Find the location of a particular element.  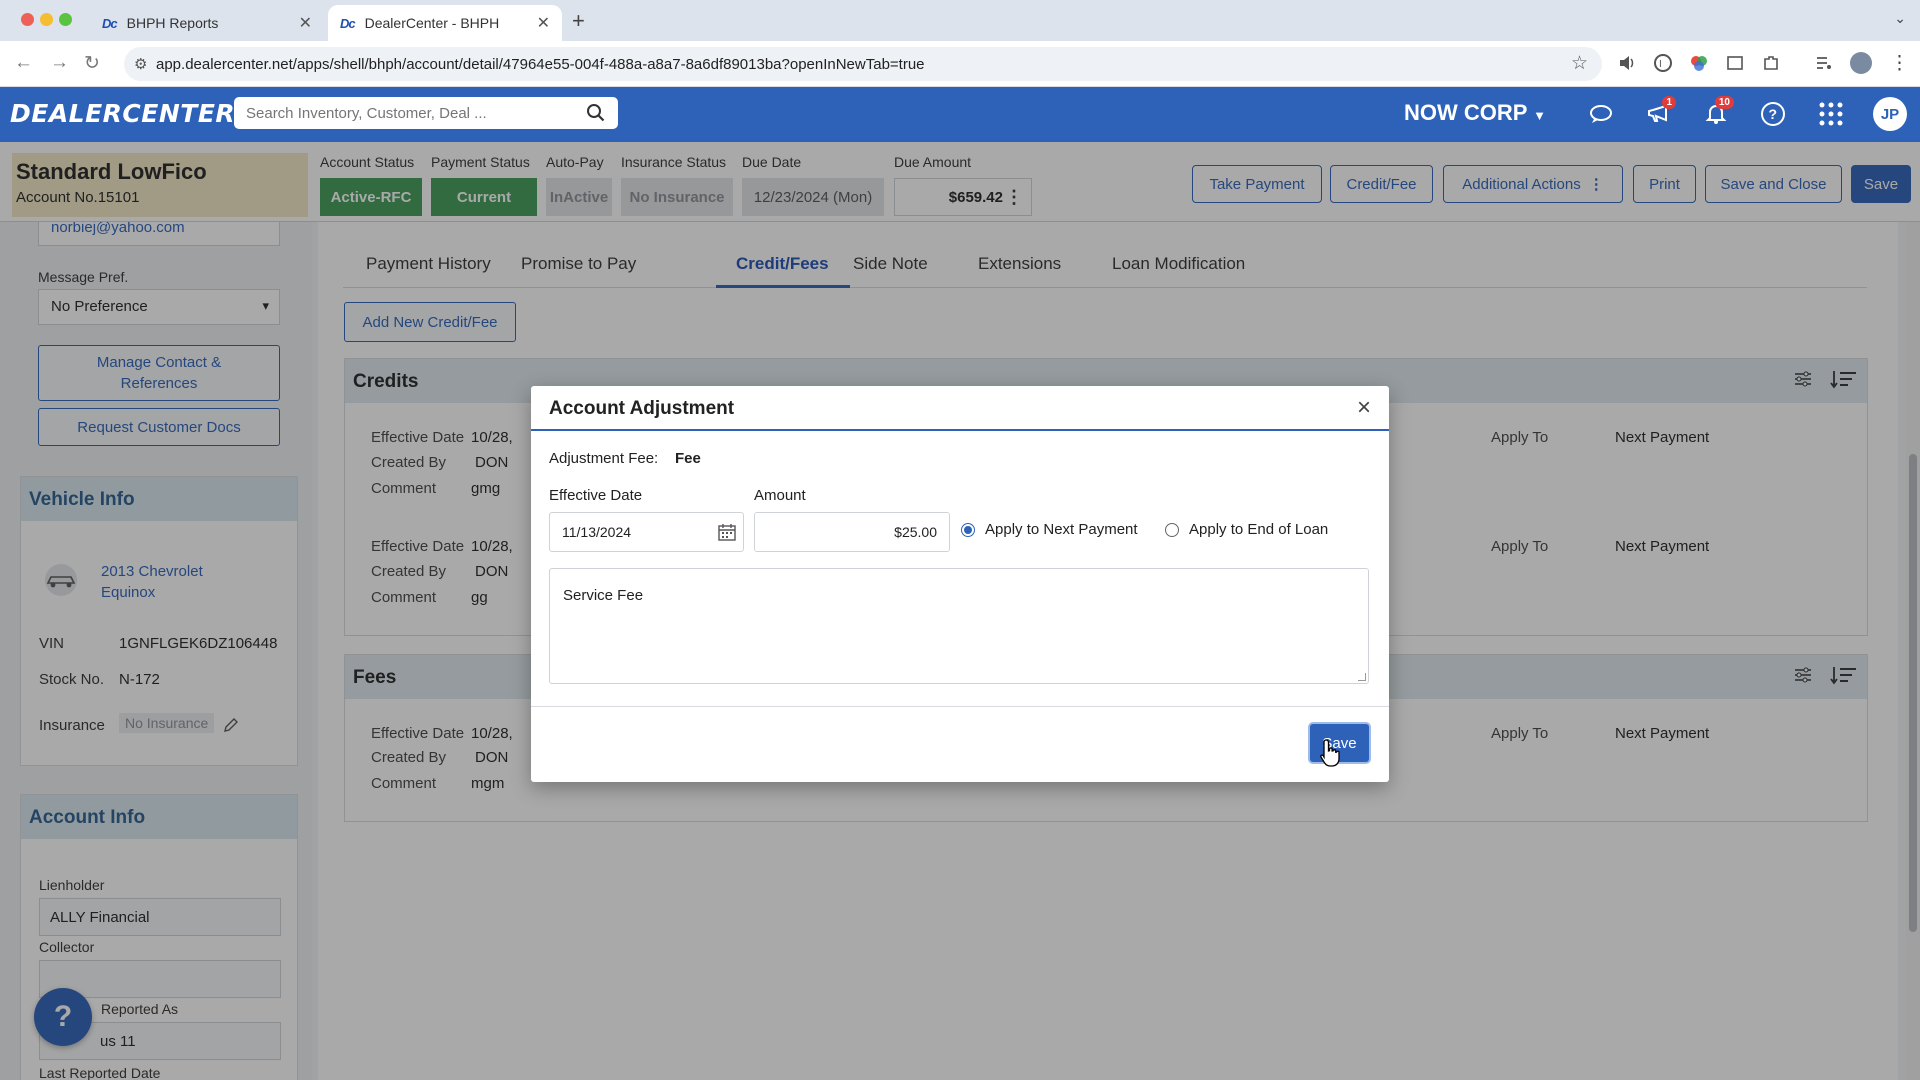

profile-avatar-icon is located at coordinates (1861, 63).